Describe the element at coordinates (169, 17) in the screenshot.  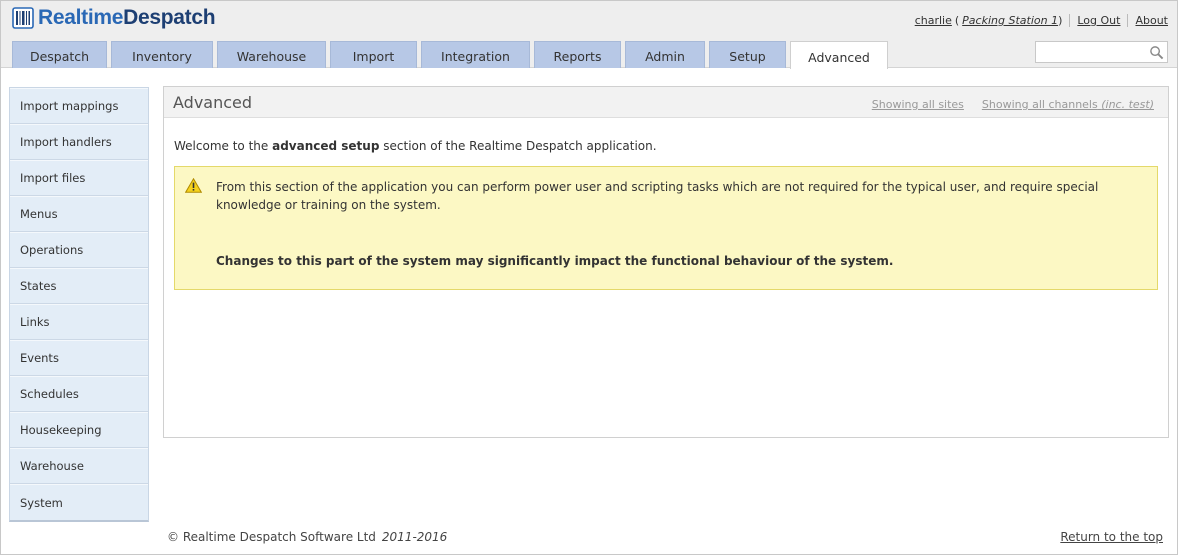
I see `brand-name-part2: Despatch` at that location.